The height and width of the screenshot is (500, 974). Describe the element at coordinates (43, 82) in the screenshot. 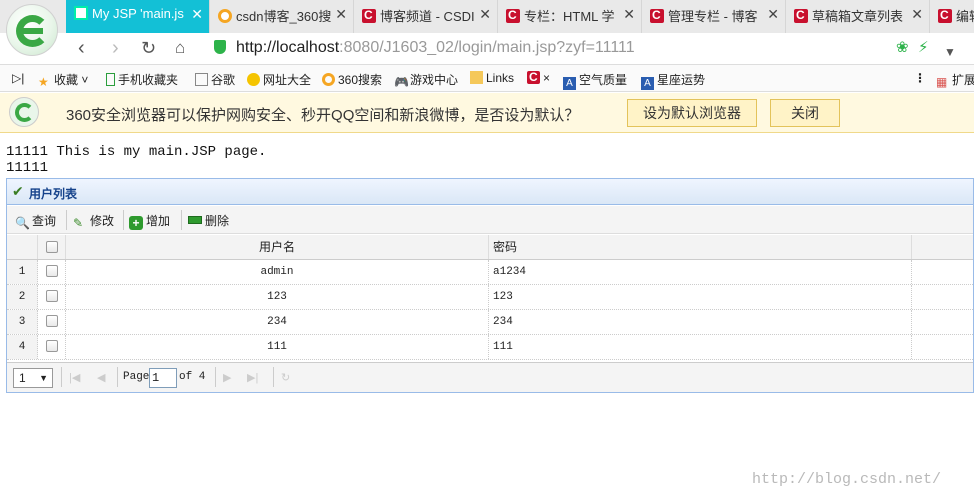

I see `star-icon: ★` at that location.